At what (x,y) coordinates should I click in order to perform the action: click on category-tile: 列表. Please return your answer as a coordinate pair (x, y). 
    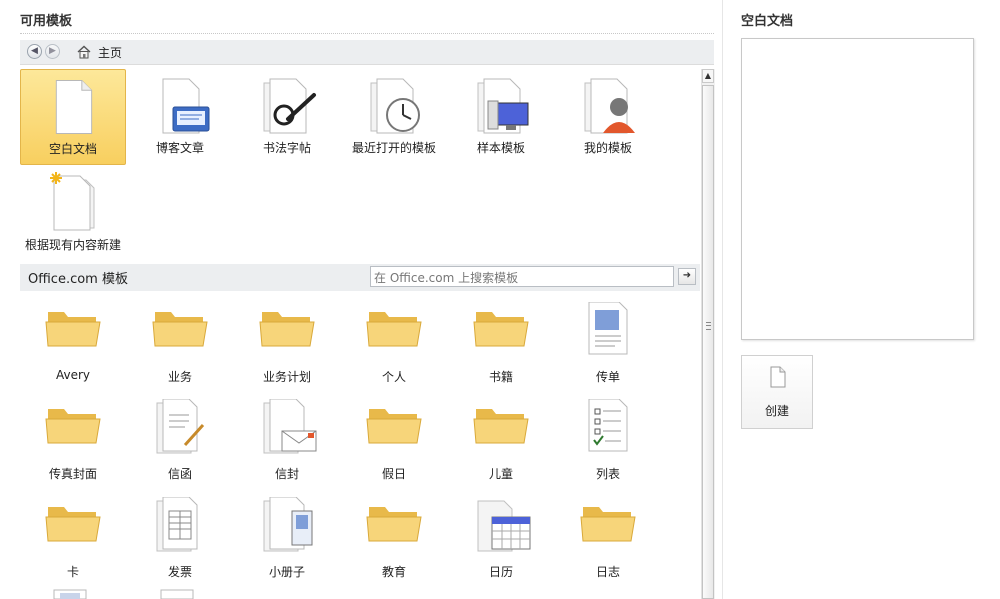
    Looking at the image, I should click on (608, 446).